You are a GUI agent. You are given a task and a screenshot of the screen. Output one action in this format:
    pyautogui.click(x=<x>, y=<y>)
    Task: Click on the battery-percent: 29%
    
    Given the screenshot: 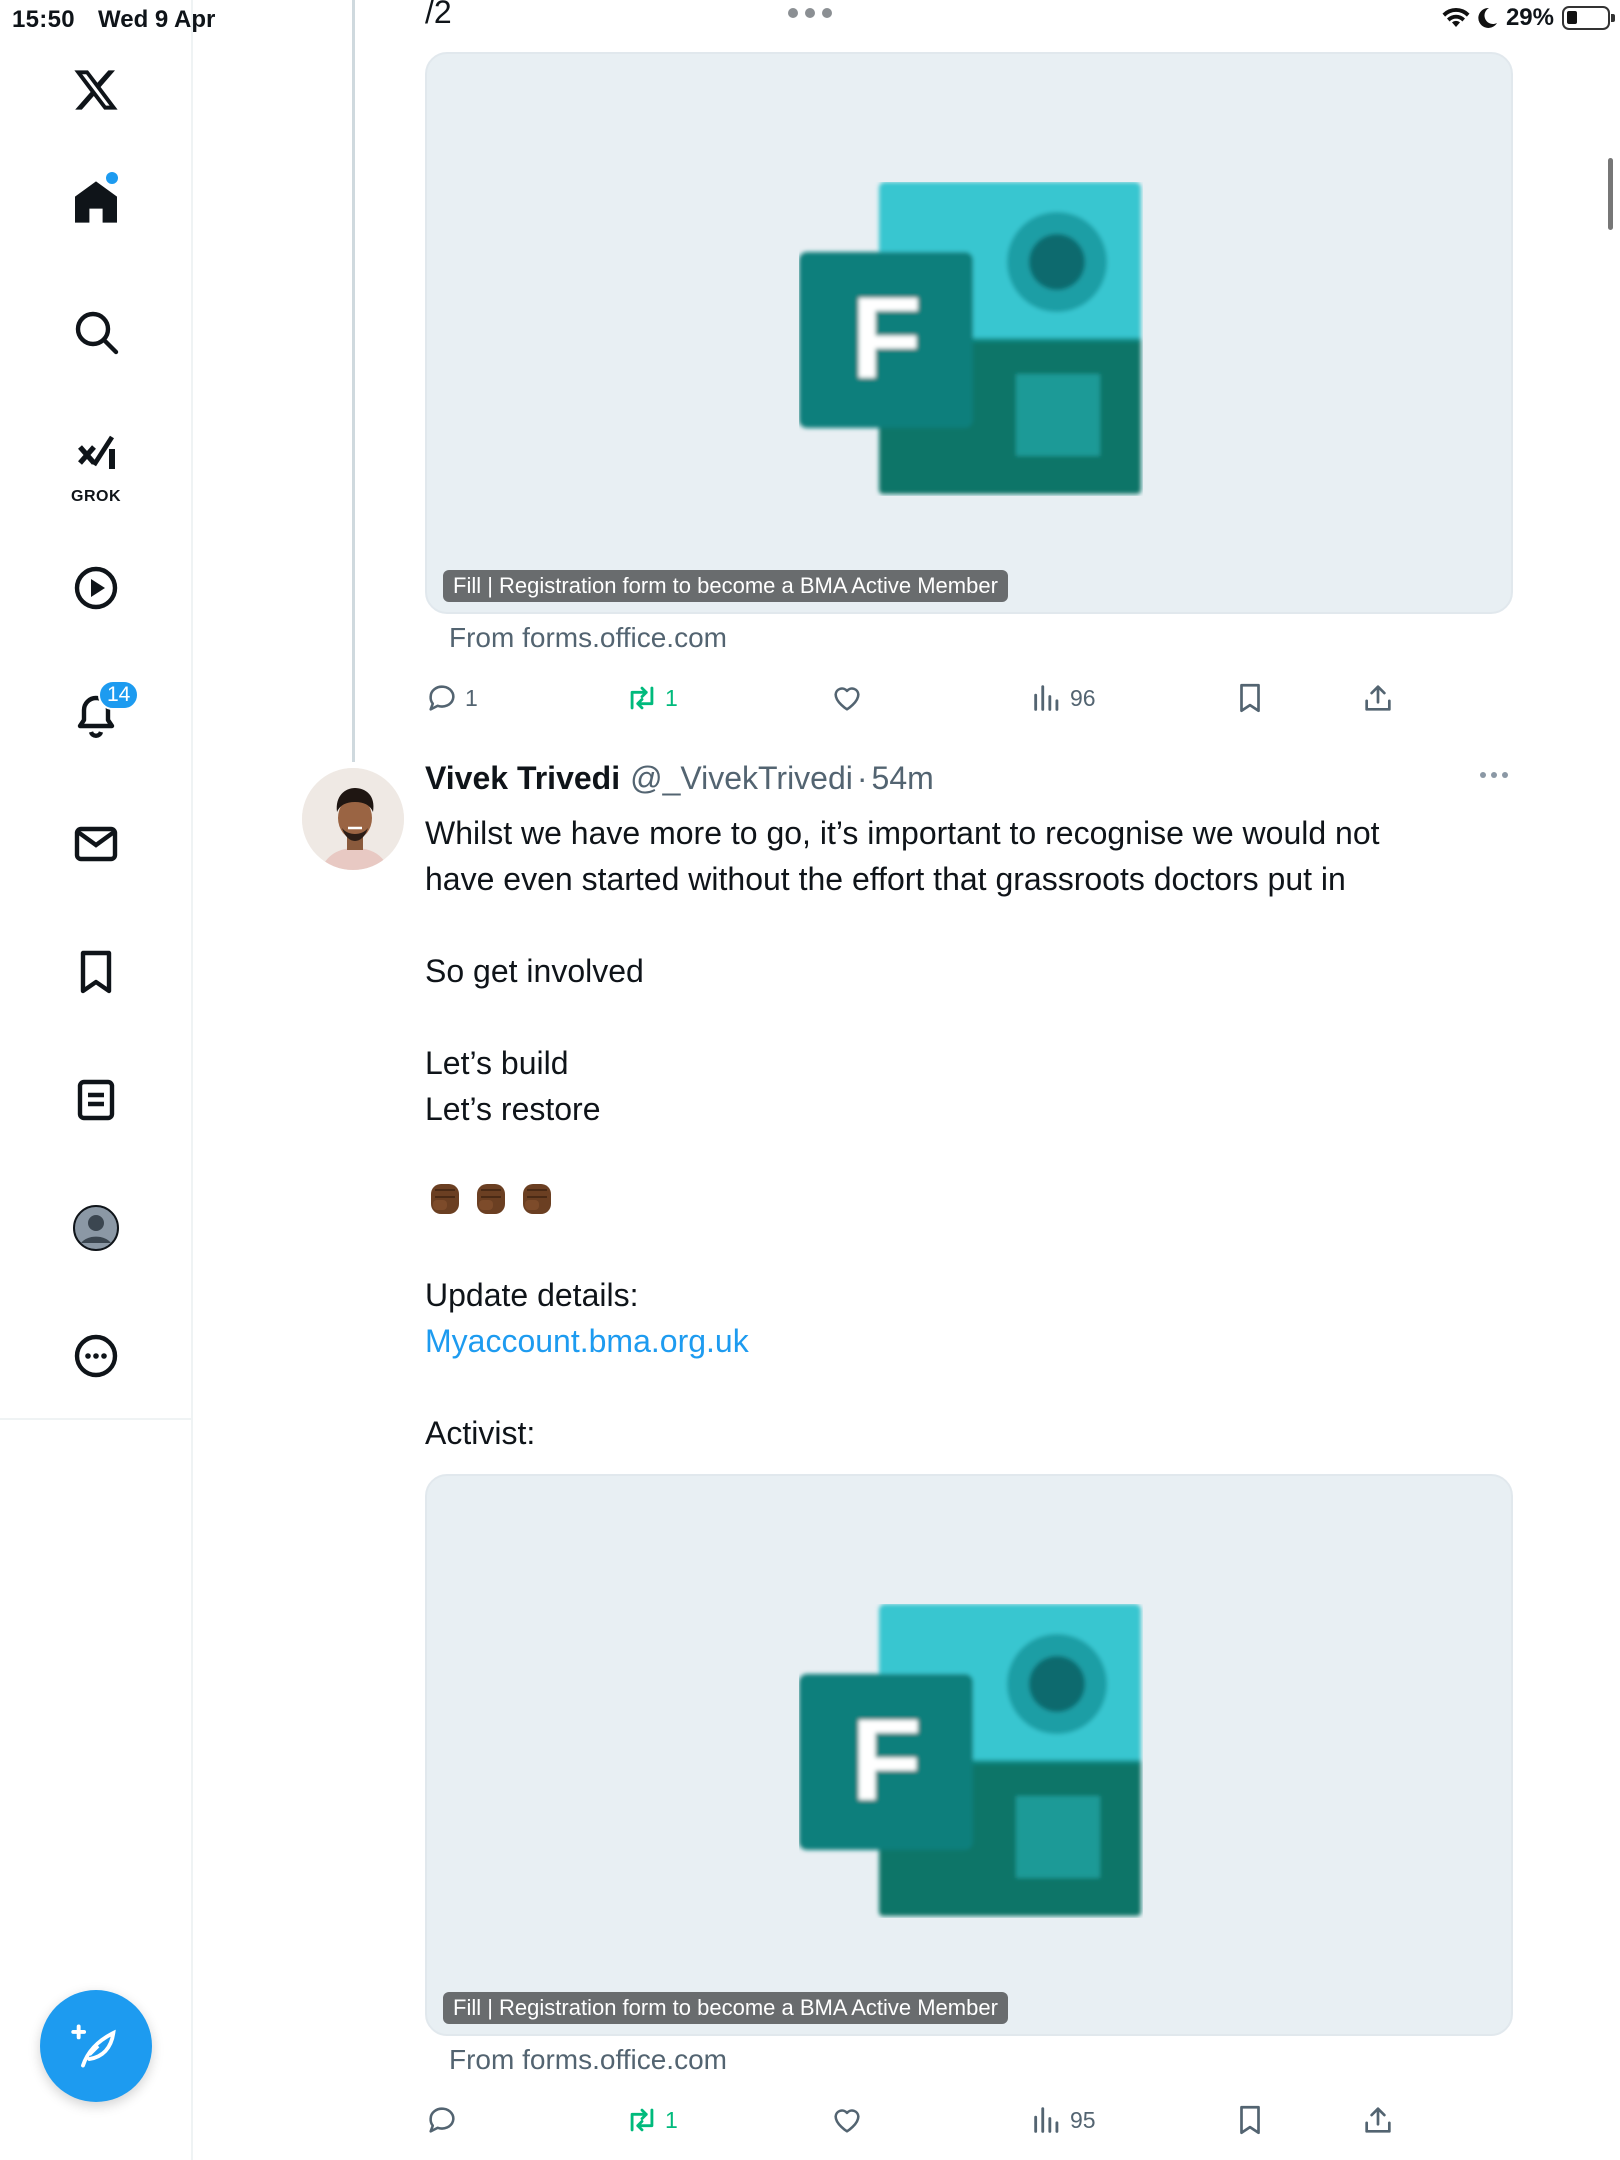 What is the action you would take?
    pyautogui.click(x=1529, y=17)
    